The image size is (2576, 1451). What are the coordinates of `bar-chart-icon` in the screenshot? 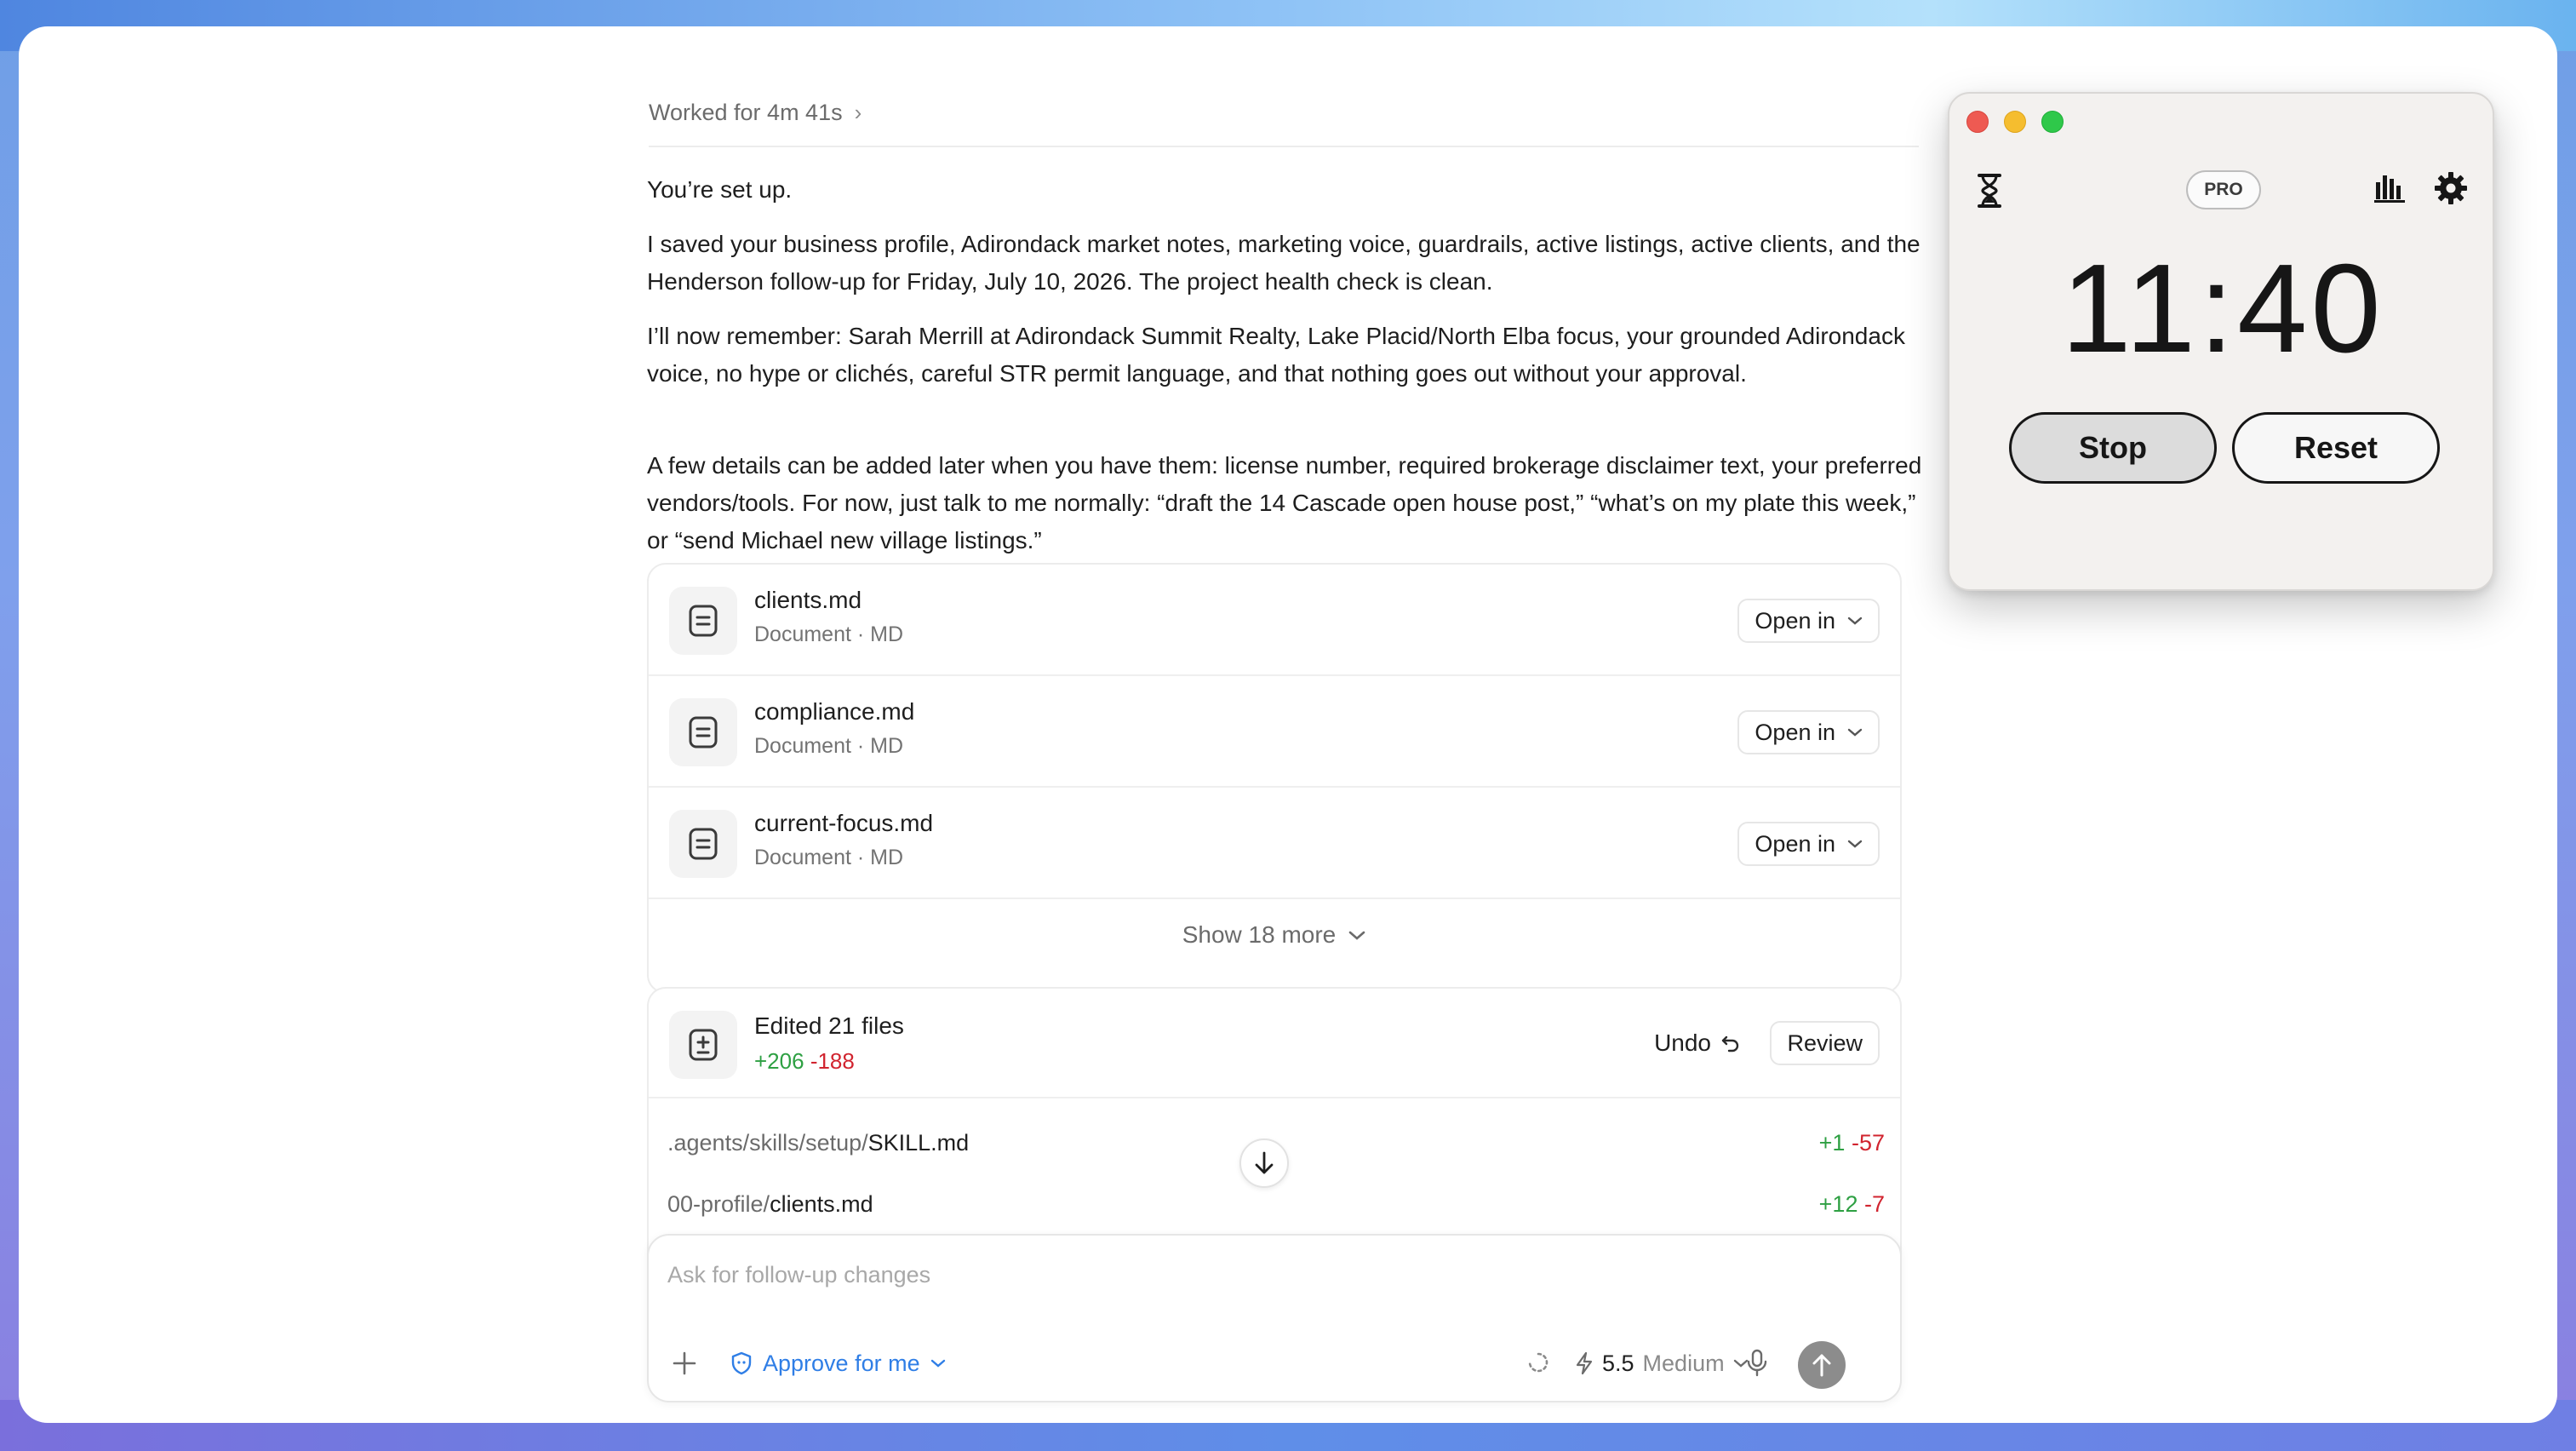 It's located at (2390, 188).